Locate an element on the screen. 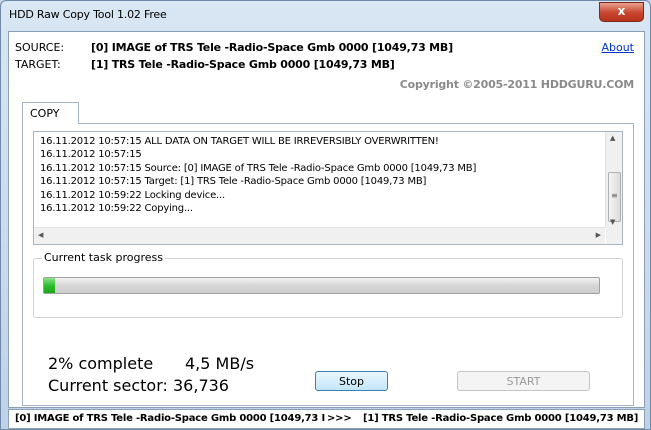  window-title: HDD Raw Copy Tool 1.02 Free is located at coordinates (88, 14).